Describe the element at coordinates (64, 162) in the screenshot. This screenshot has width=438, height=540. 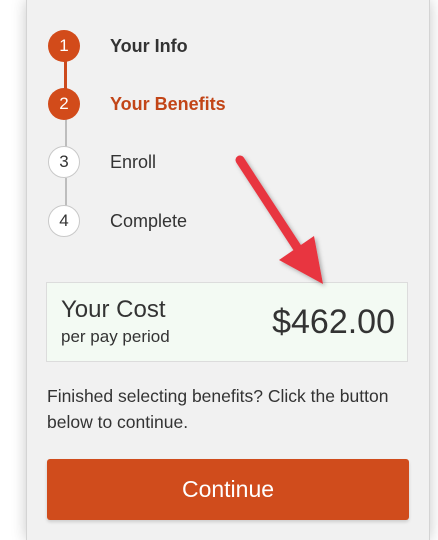
I see `step-number-3: 3` at that location.